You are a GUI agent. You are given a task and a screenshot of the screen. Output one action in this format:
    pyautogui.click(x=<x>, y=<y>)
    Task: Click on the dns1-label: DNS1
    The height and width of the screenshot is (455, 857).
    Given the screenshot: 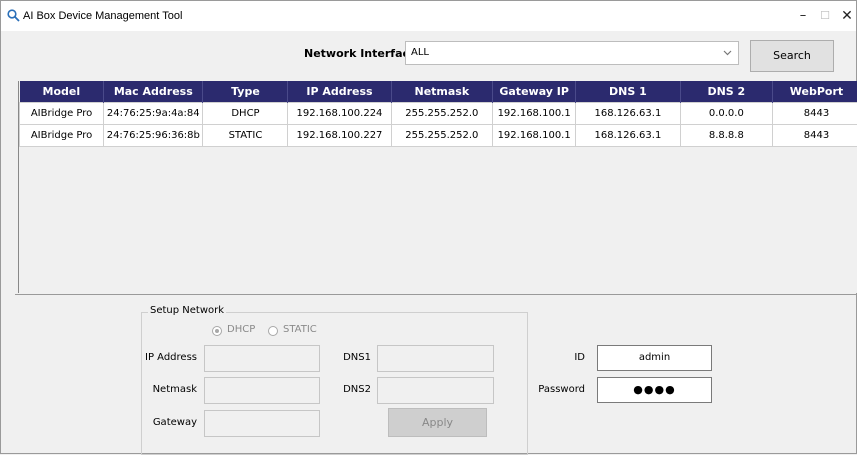 What is the action you would take?
    pyautogui.click(x=353, y=357)
    